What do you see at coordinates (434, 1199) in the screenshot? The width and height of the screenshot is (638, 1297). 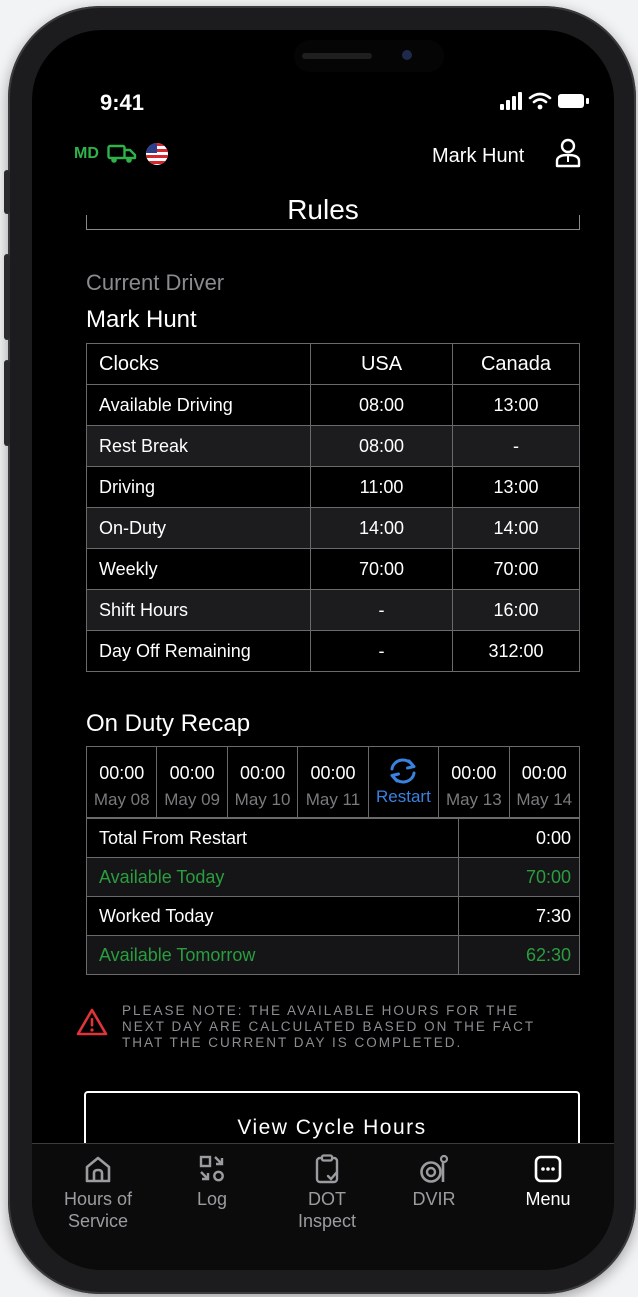 I see `tab-label: DVIR` at bounding box center [434, 1199].